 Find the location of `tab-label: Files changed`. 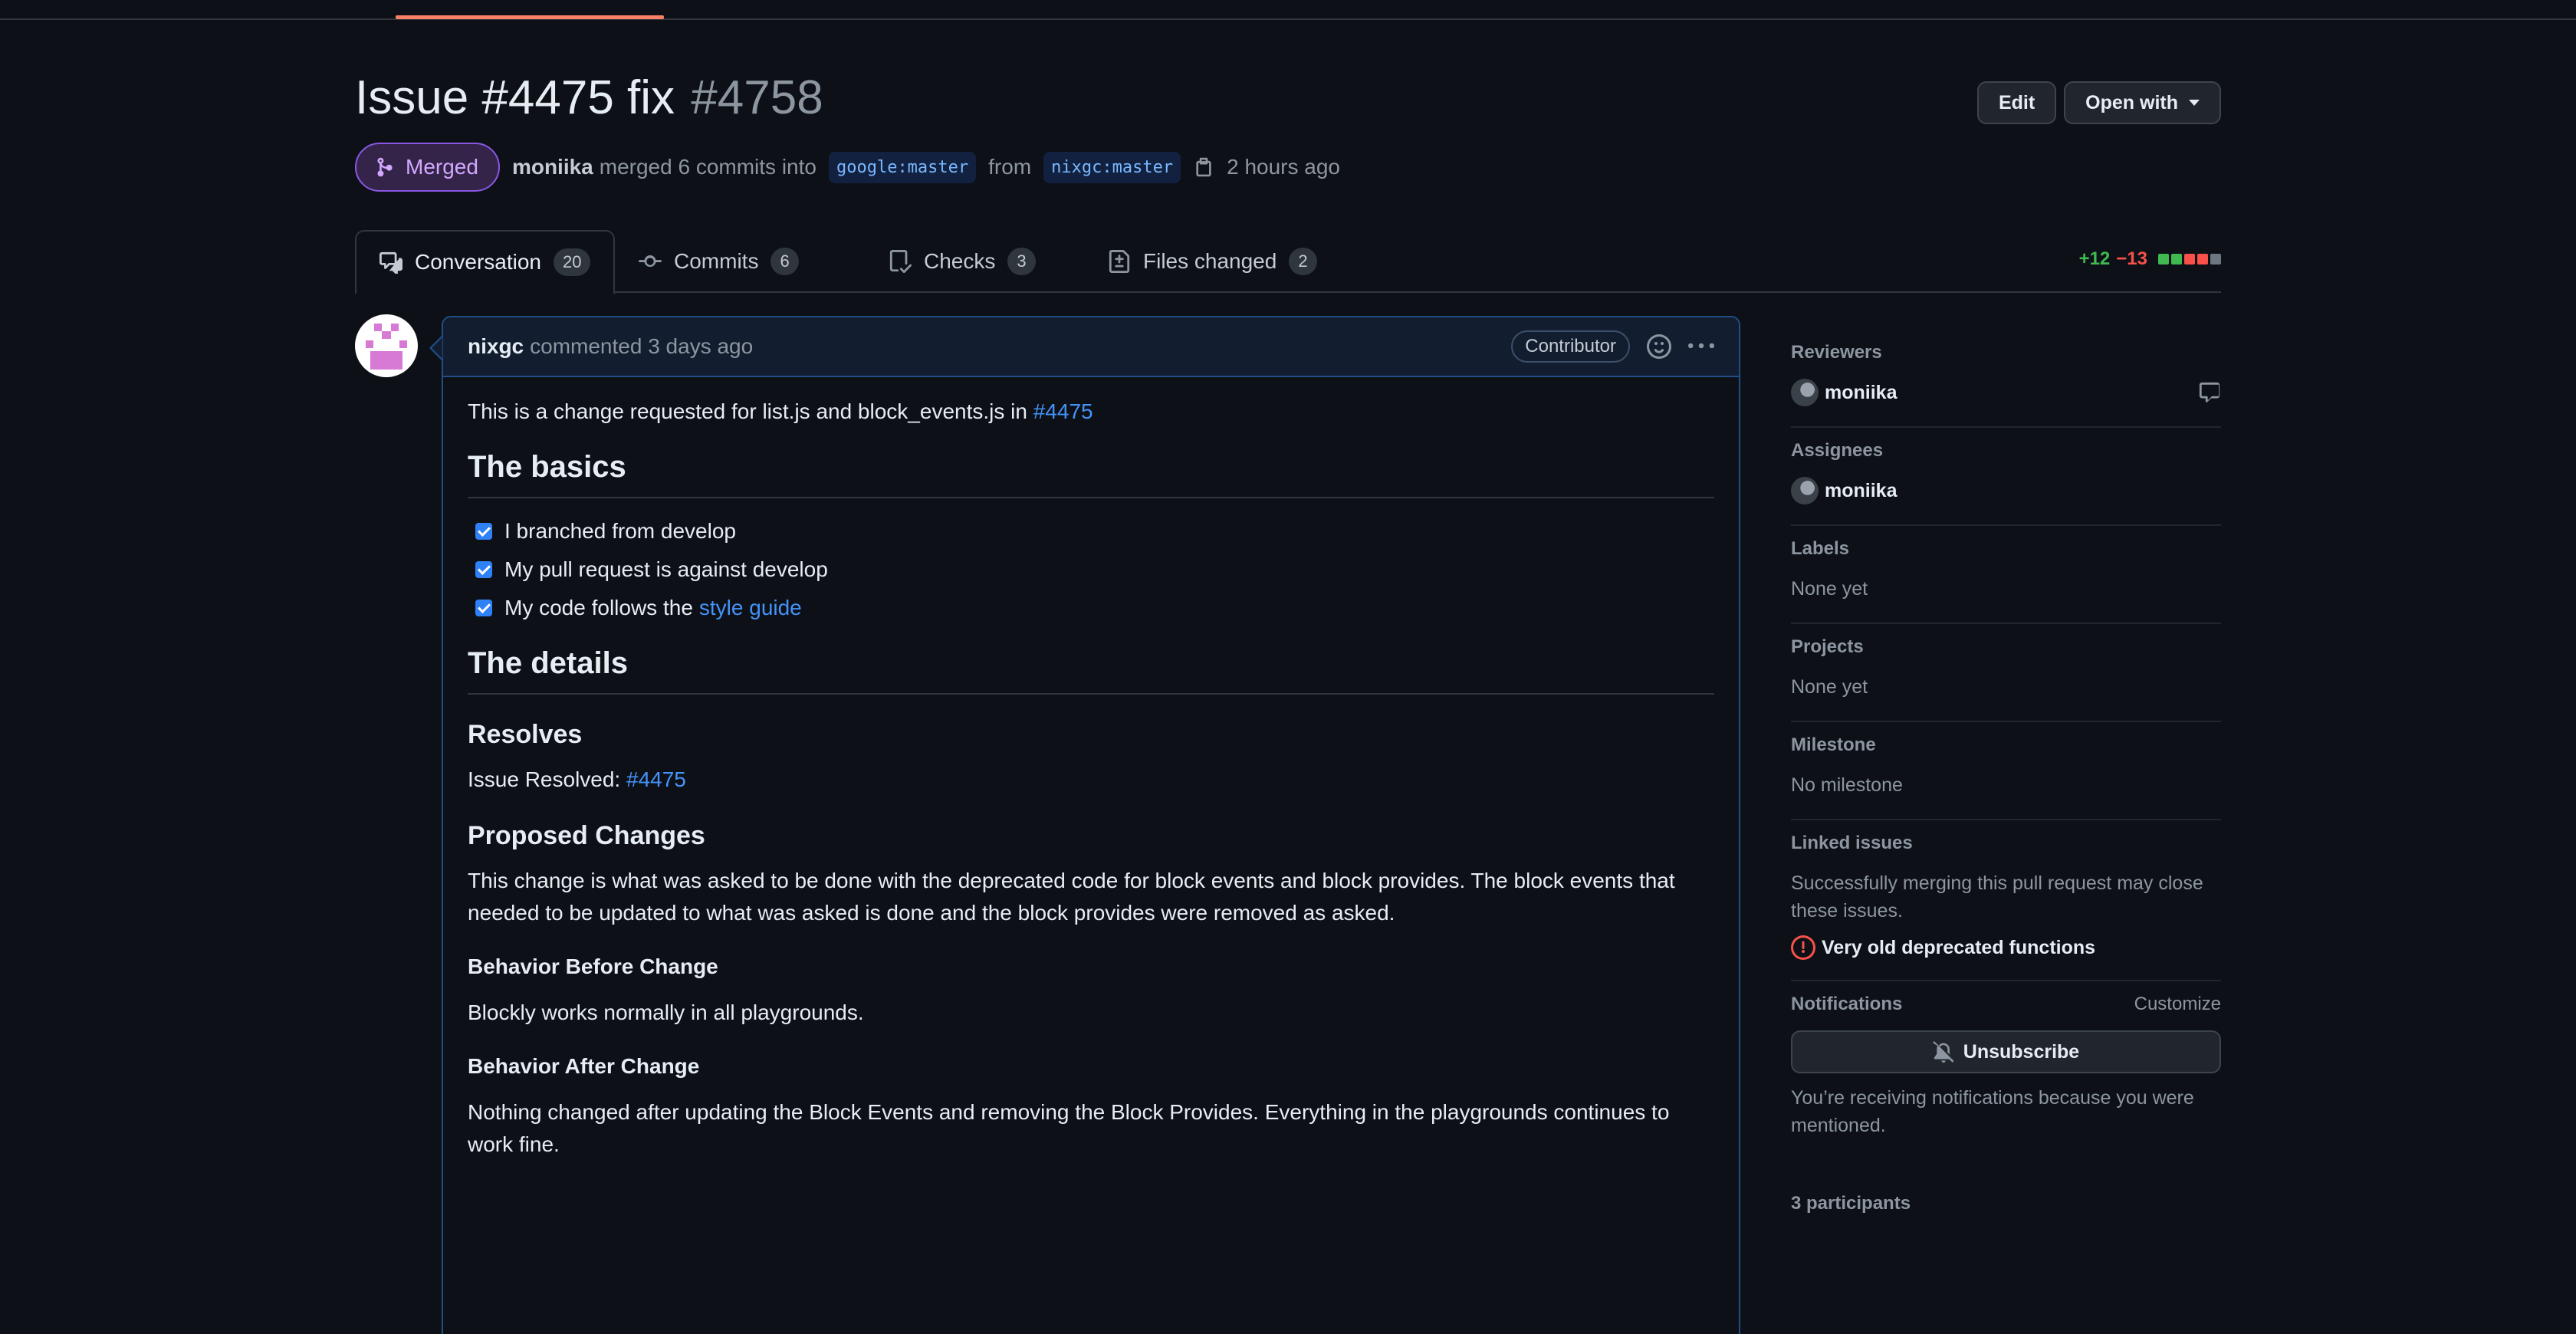

tab-label: Files changed is located at coordinates (1210, 261).